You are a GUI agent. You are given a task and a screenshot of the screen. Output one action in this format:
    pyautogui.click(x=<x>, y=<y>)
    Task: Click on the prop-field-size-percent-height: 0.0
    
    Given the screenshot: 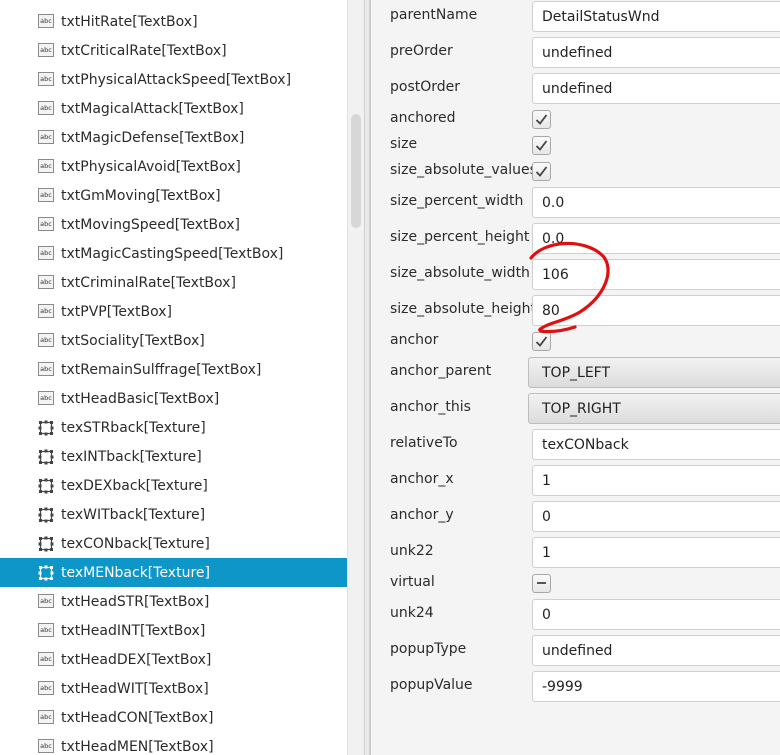 What is the action you would take?
    pyautogui.click(x=656, y=238)
    